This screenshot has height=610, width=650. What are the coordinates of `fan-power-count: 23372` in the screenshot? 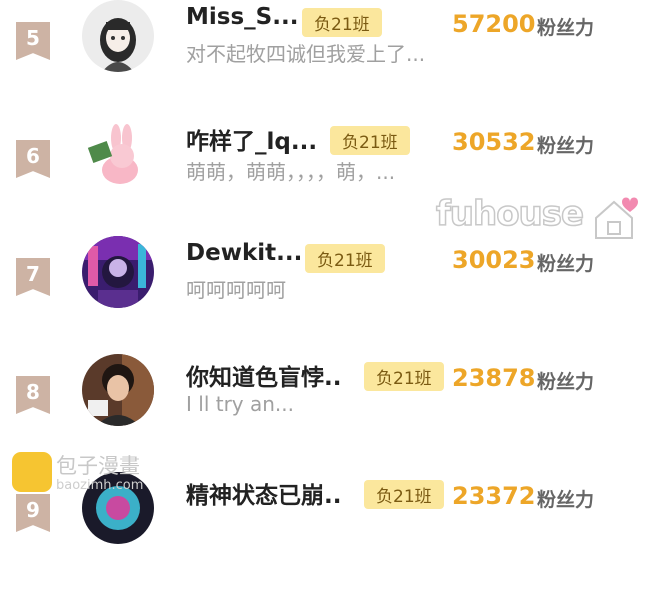 It's located at (494, 496).